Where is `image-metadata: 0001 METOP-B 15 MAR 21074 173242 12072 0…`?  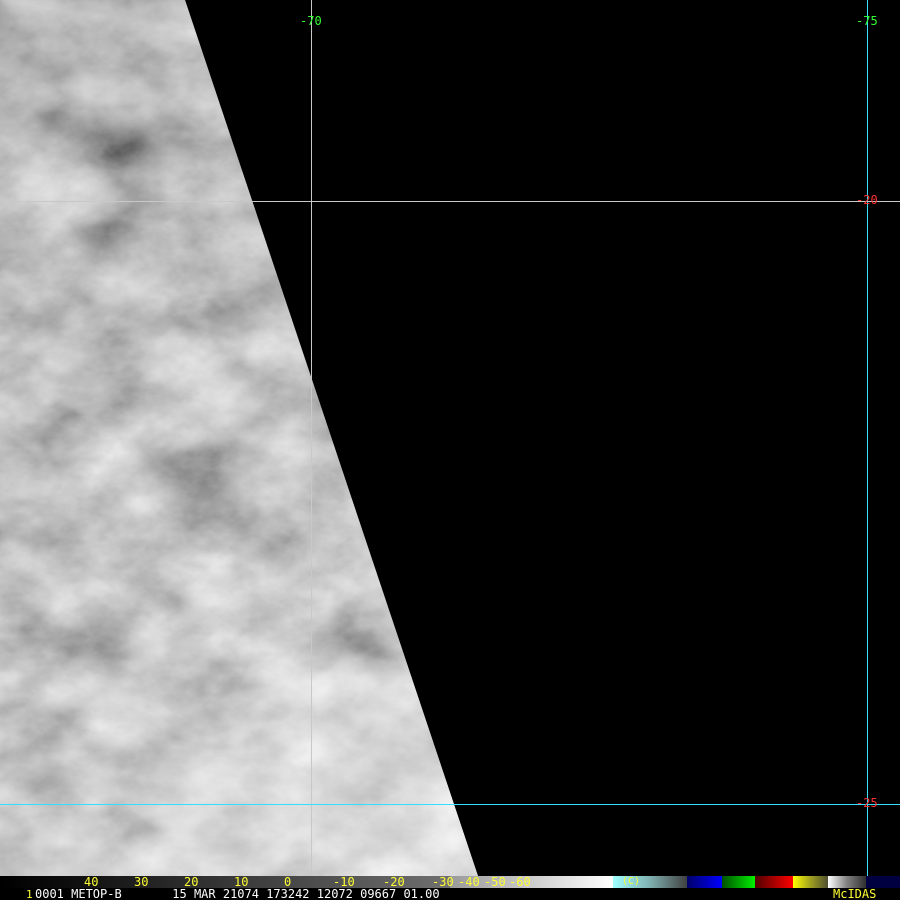 image-metadata: 0001 METOP-B 15 MAR 21074 173242 12072 0… is located at coordinates (237, 893).